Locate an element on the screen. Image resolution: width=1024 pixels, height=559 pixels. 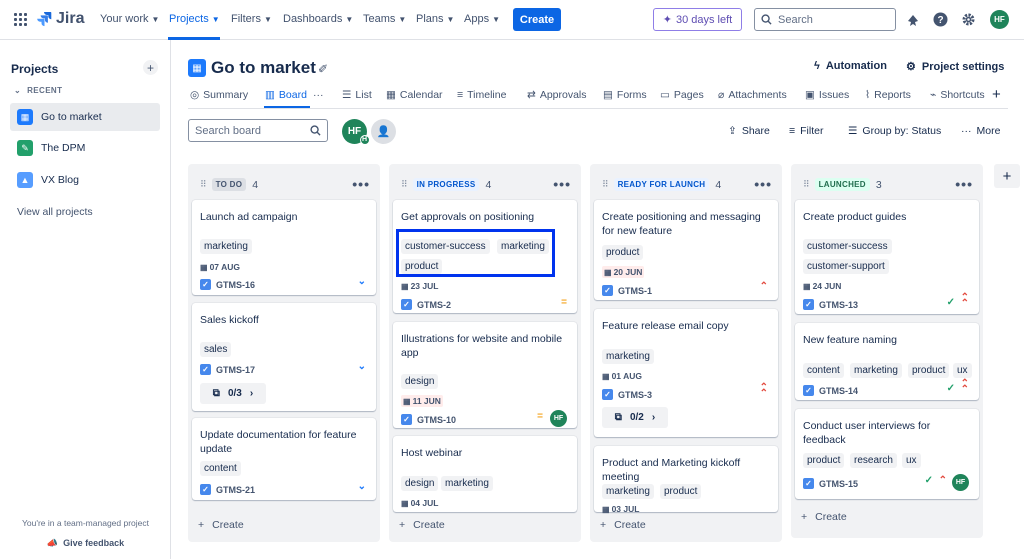
tab-issues: ▣ Issues is located at coordinates (827, 95).